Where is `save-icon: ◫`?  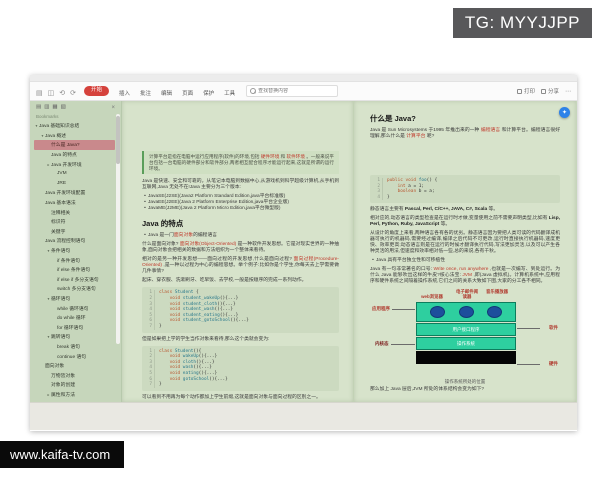 save-icon: ◫ is located at coordinates (51, 93).